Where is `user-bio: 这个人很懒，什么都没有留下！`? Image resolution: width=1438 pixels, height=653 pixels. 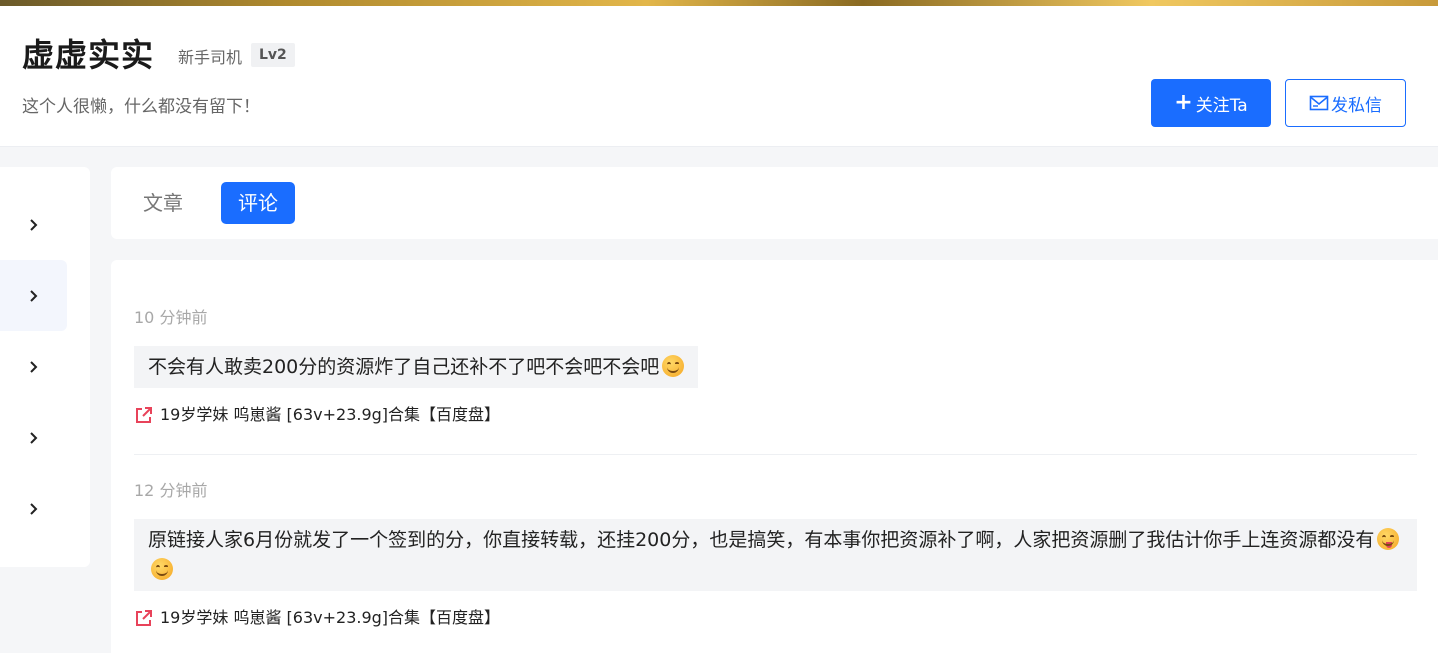 user-bio: 这个人很懒，什么都没有留下！ is located at coordinates (141, 107).